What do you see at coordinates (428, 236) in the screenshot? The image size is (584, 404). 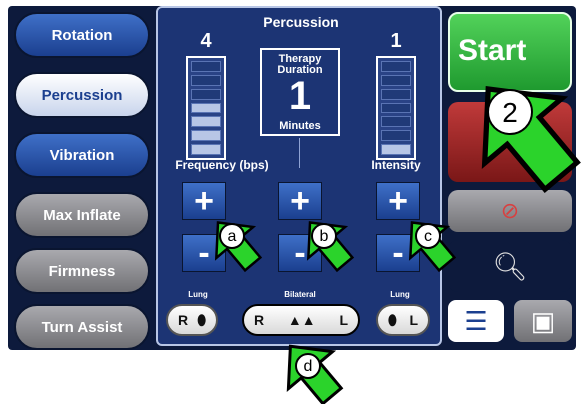 I see `label-c: c` at bounding box center [428, 236].